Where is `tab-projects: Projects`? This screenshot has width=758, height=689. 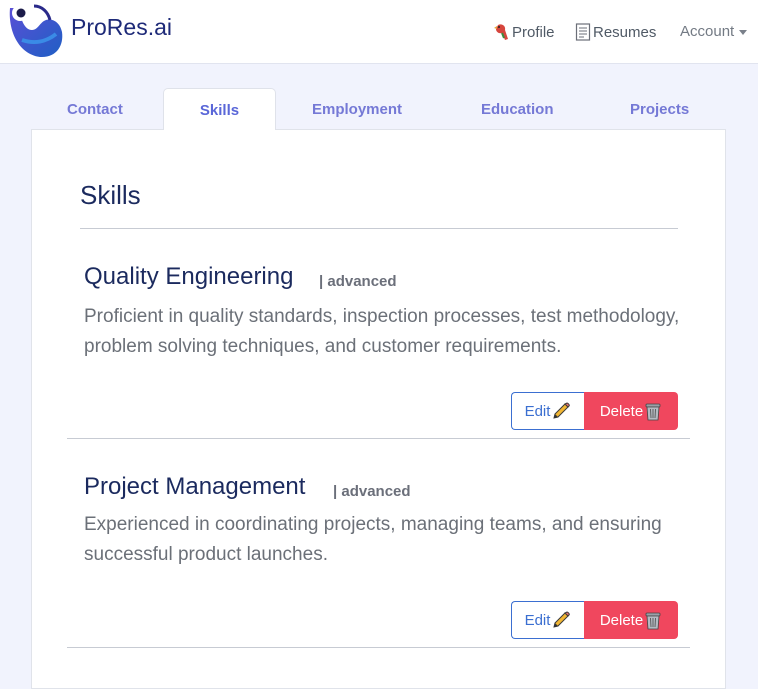 tab-projects: Projects is located at coordinates (659, 109).